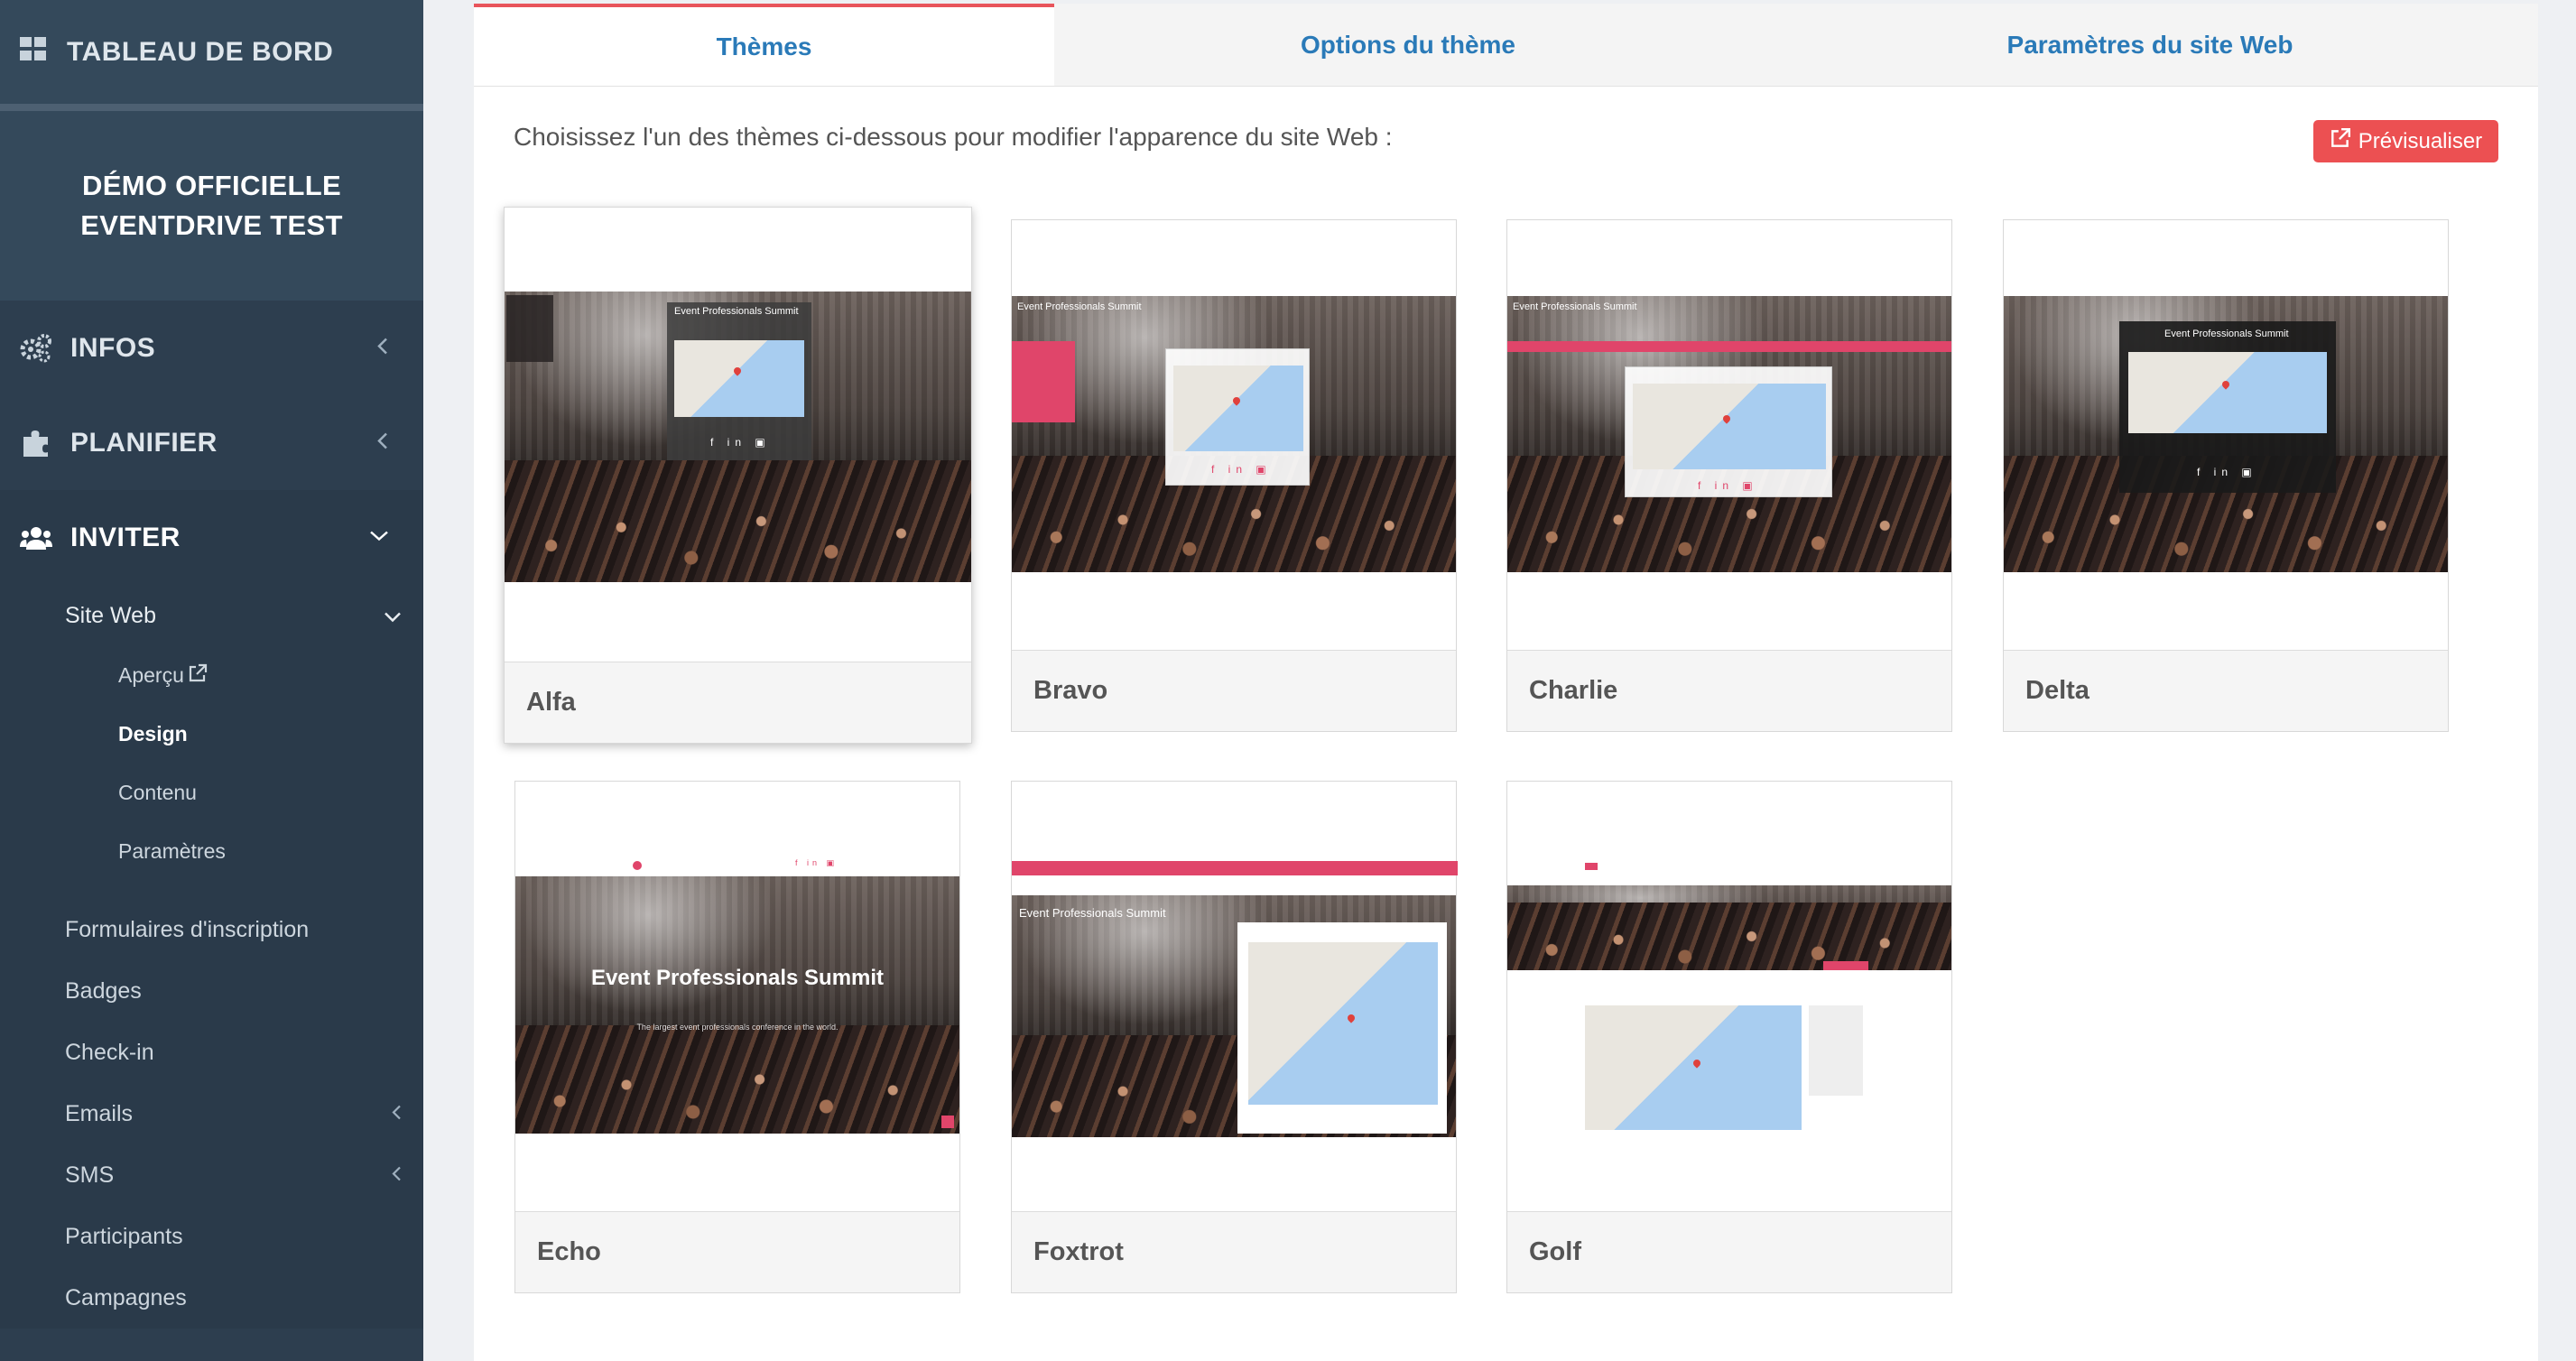 This screenshot has height=1361, width=2576. What do you see at coordinates (1235, 868) in the screenshot?
I see `mini-pink-topbar` at bounding box center [1235, 868].